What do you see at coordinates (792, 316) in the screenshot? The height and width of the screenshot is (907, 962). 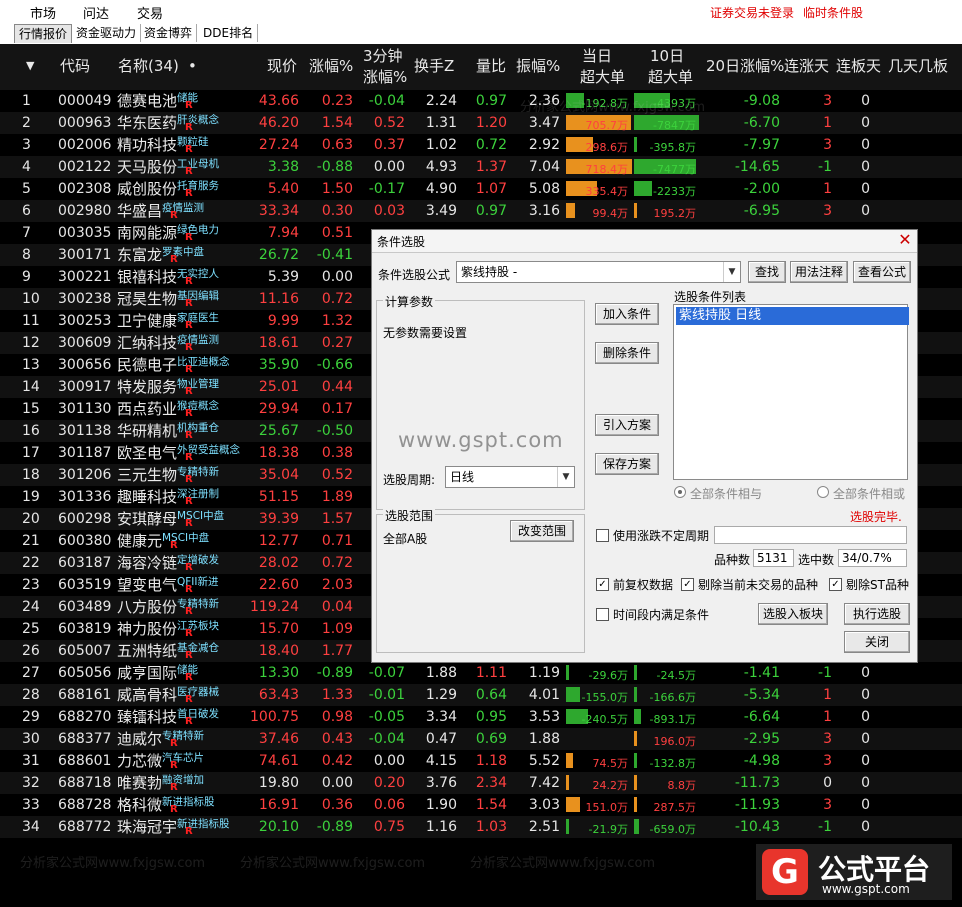 I see `condition-list-item: 紫线持股 日线` at bounding box center [792, 316].